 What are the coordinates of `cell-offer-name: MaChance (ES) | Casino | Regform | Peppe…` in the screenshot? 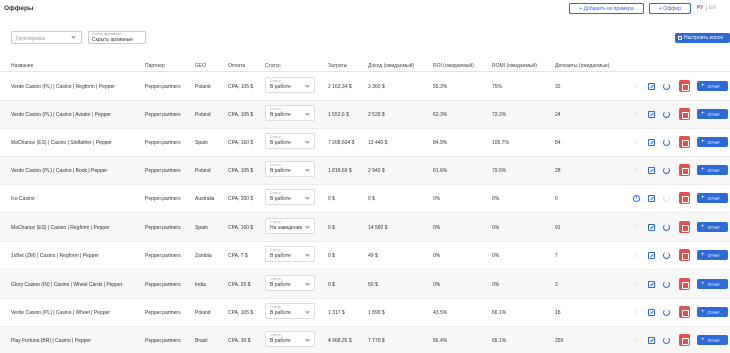 It's located at (60, 228).